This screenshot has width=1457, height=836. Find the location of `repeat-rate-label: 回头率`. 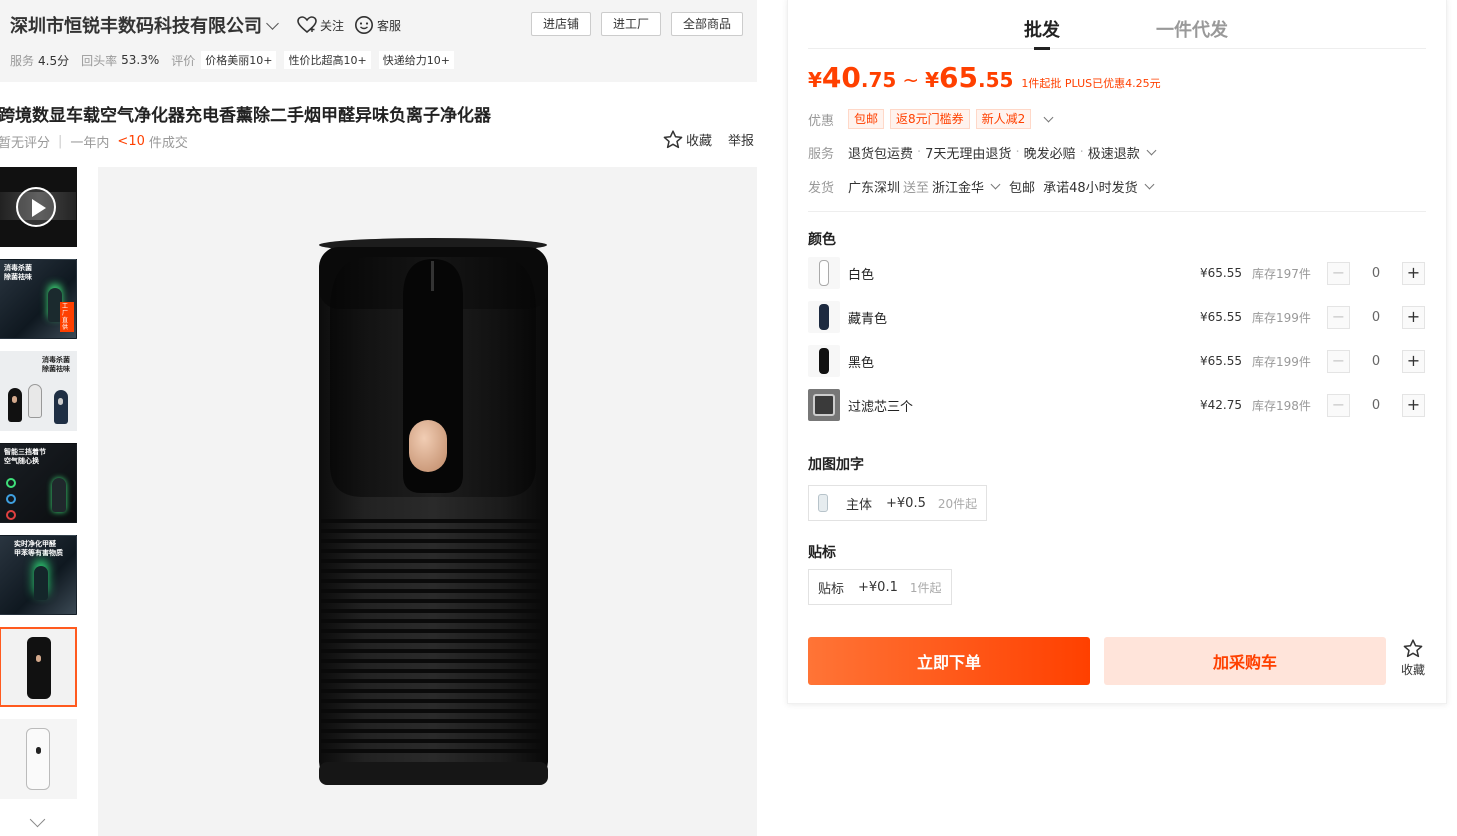

repeat-rate-label: 回头率 is located at coordinates (99, 60).